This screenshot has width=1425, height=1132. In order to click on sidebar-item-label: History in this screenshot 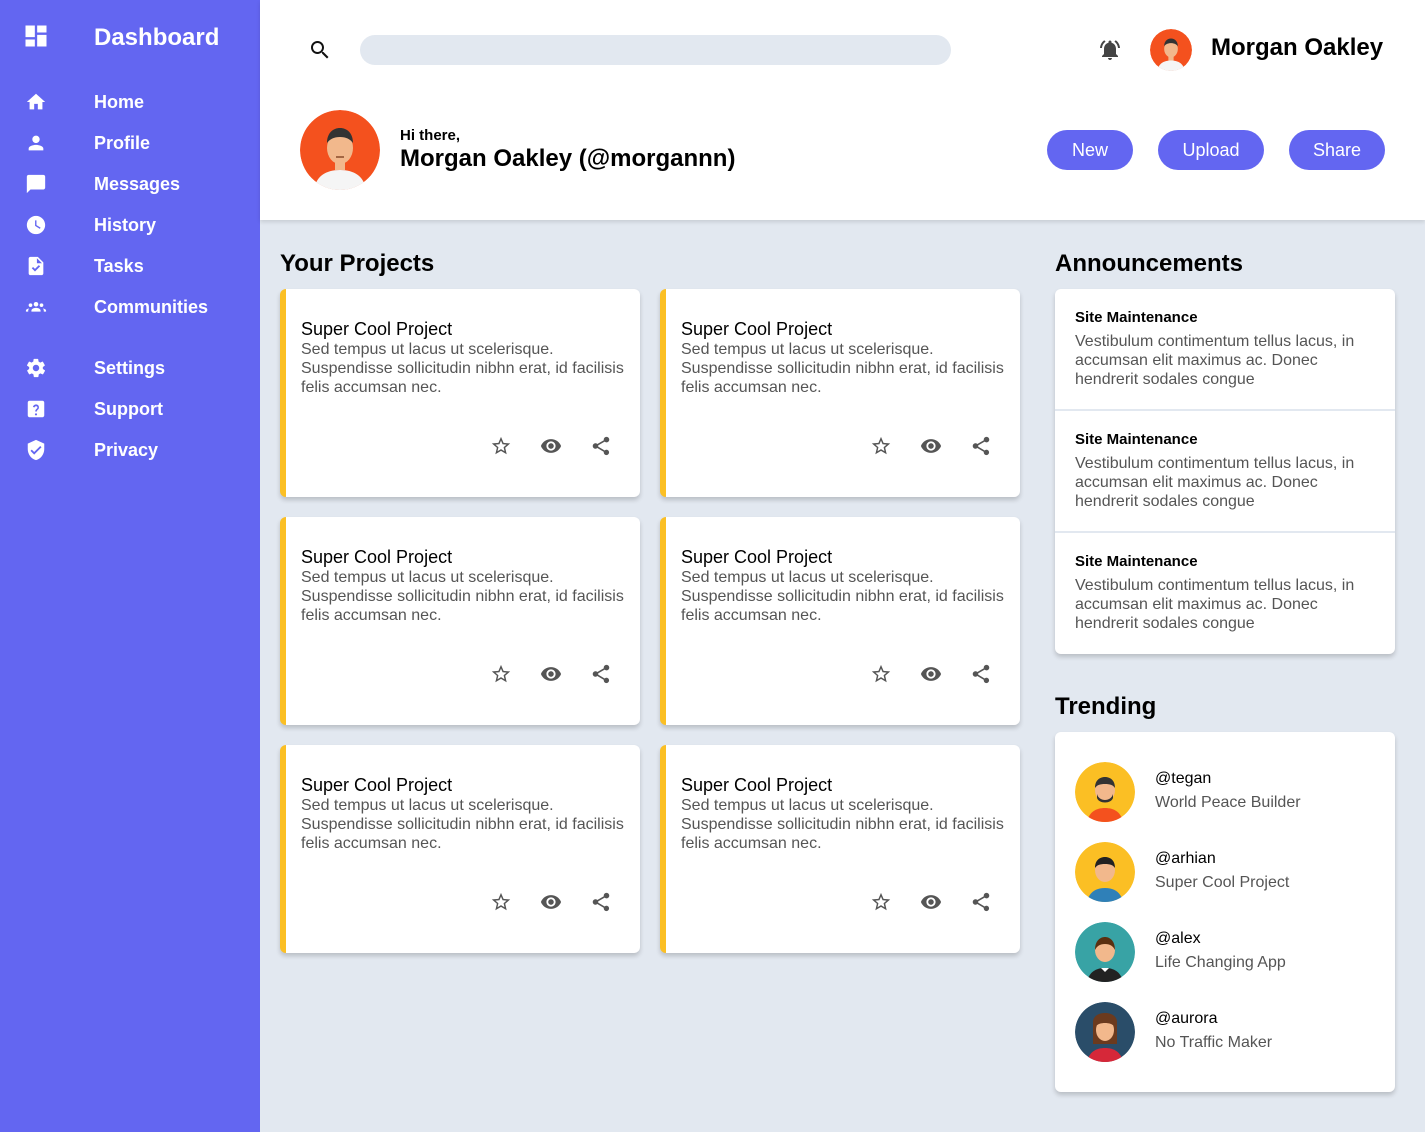, I will do `click(125, 224)`.